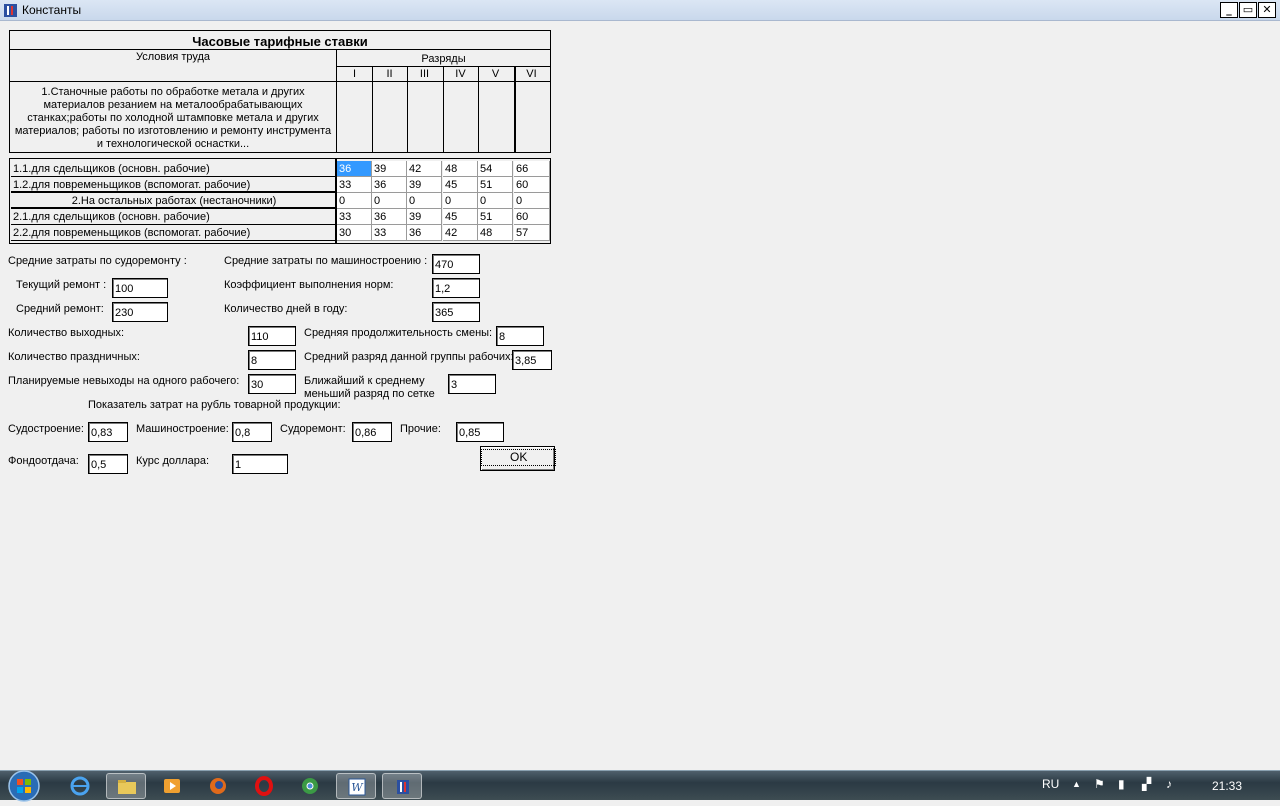 The width and height of the screenshot is (1280, 806). I want to click on network-icon: ▞, so click(1146, 784).